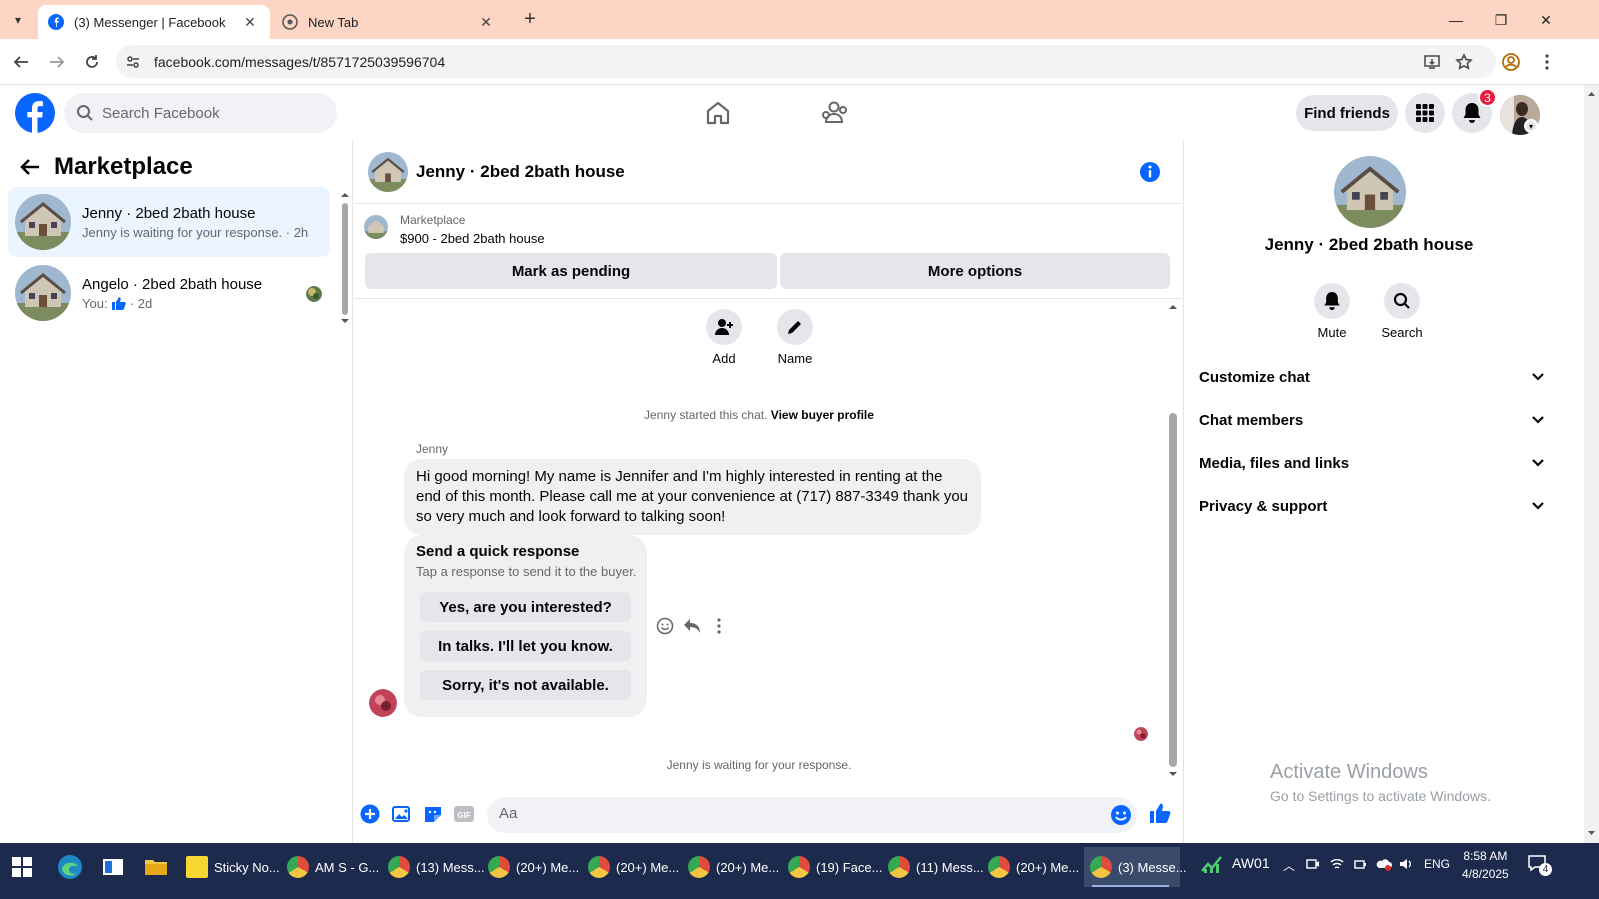 The image size is (1599, 899). Describe the element at coordinates (141, 303) in the screenshot. I see `preview-suffix: · 2d` at that location.